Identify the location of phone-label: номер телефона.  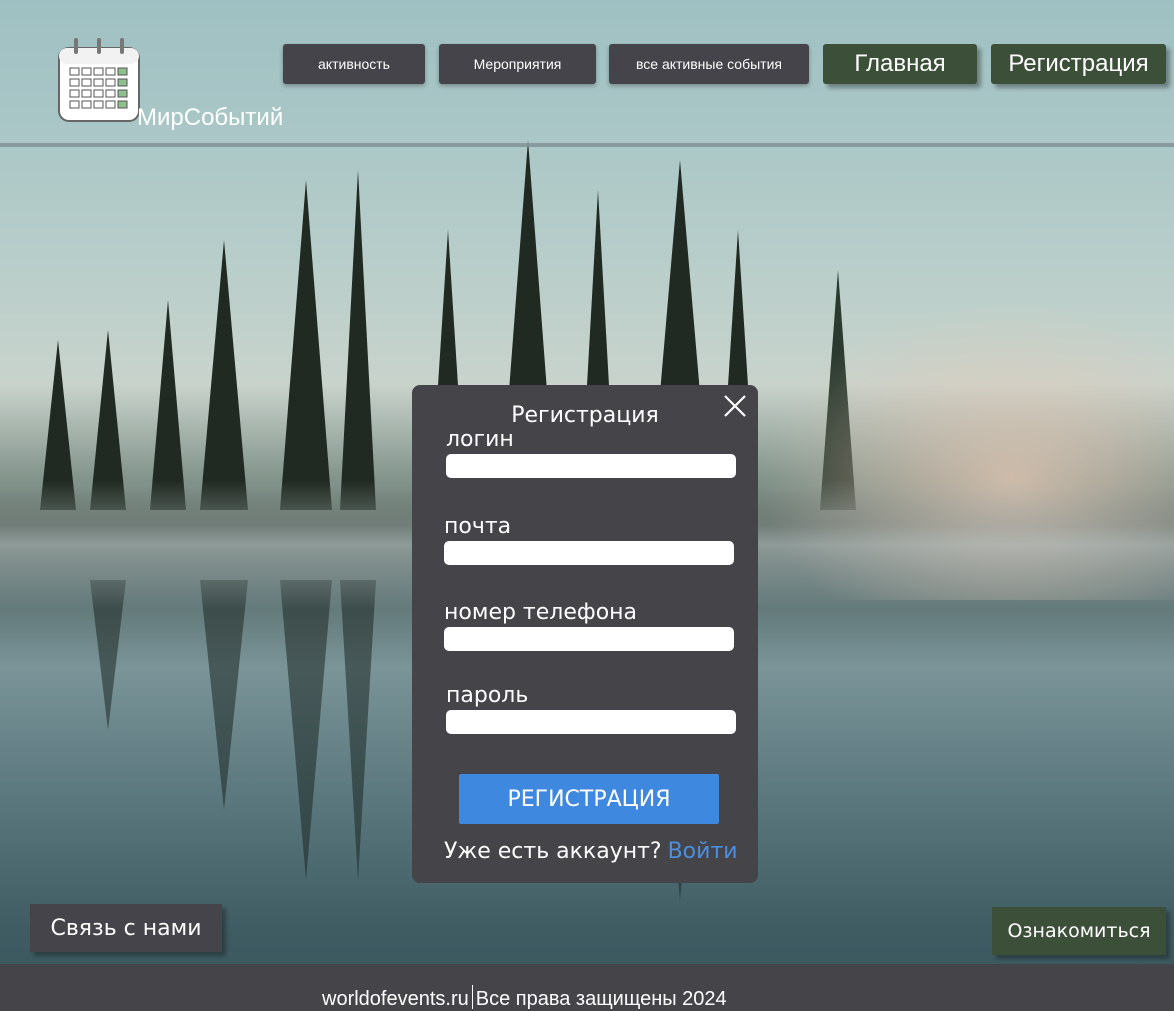
(541, 612).